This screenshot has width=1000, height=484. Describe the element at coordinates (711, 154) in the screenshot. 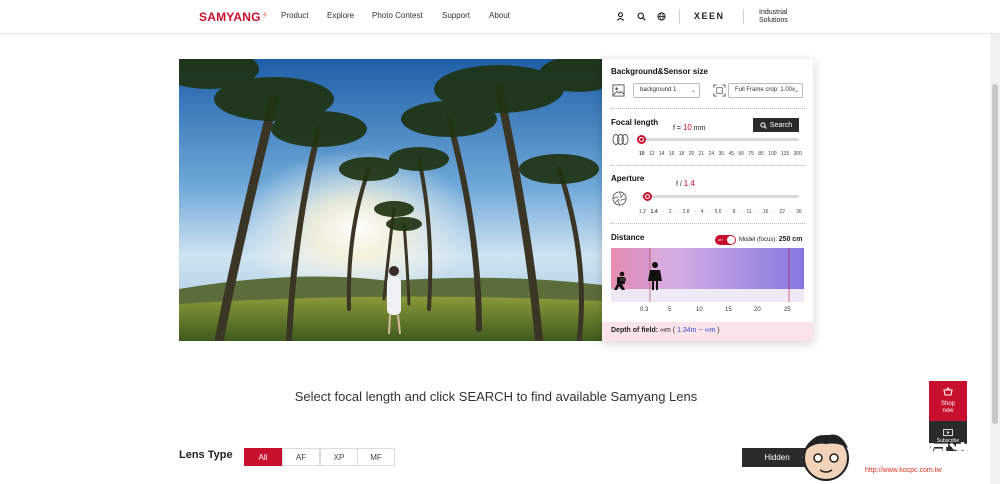

I see `focal-tick-7: 24` at that location.